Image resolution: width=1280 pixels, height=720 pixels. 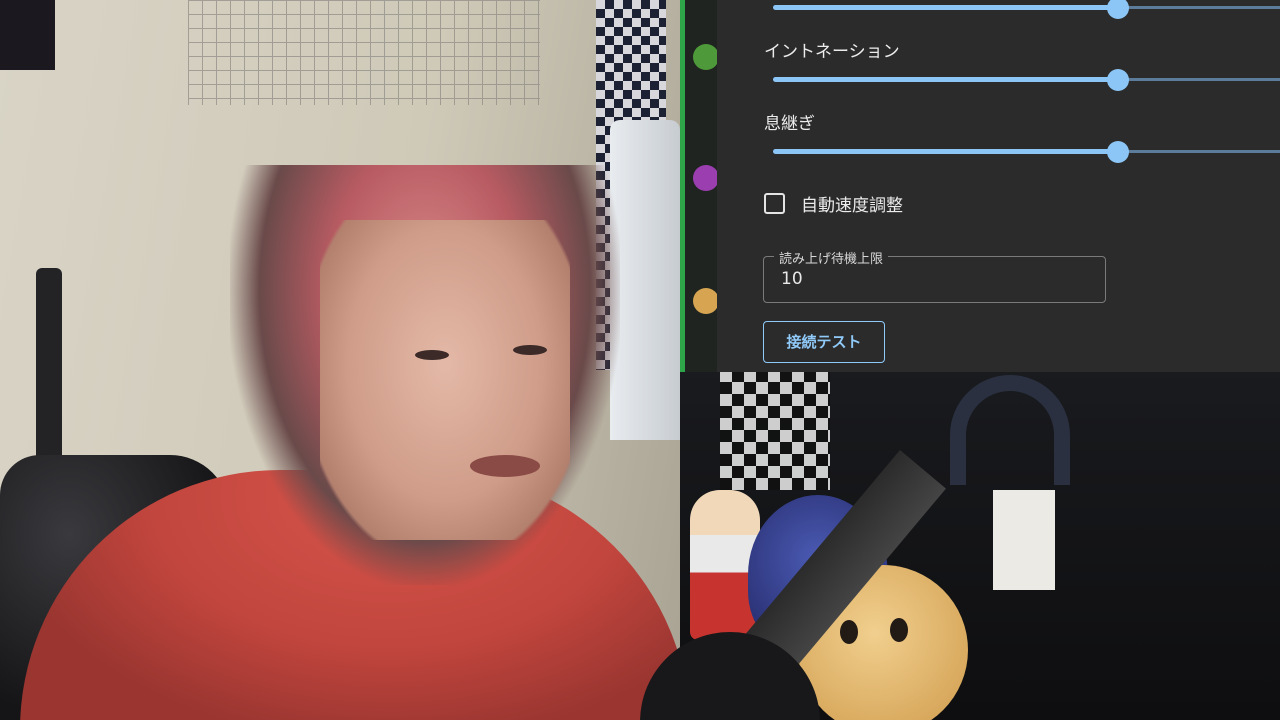 I want to click on breath-label: 息継ぎ, so click(x=789, y=124).